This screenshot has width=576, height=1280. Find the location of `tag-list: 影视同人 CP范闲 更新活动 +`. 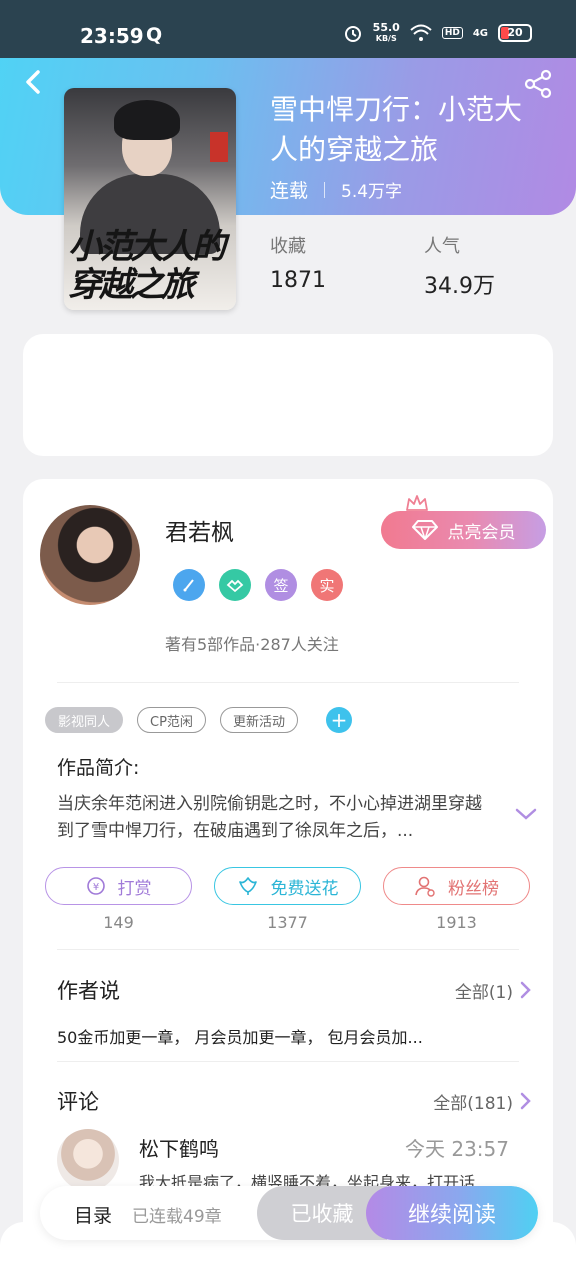

tag-list: 影视同人 CP范闲 更新活动 + is located at coordinates (198, 720).